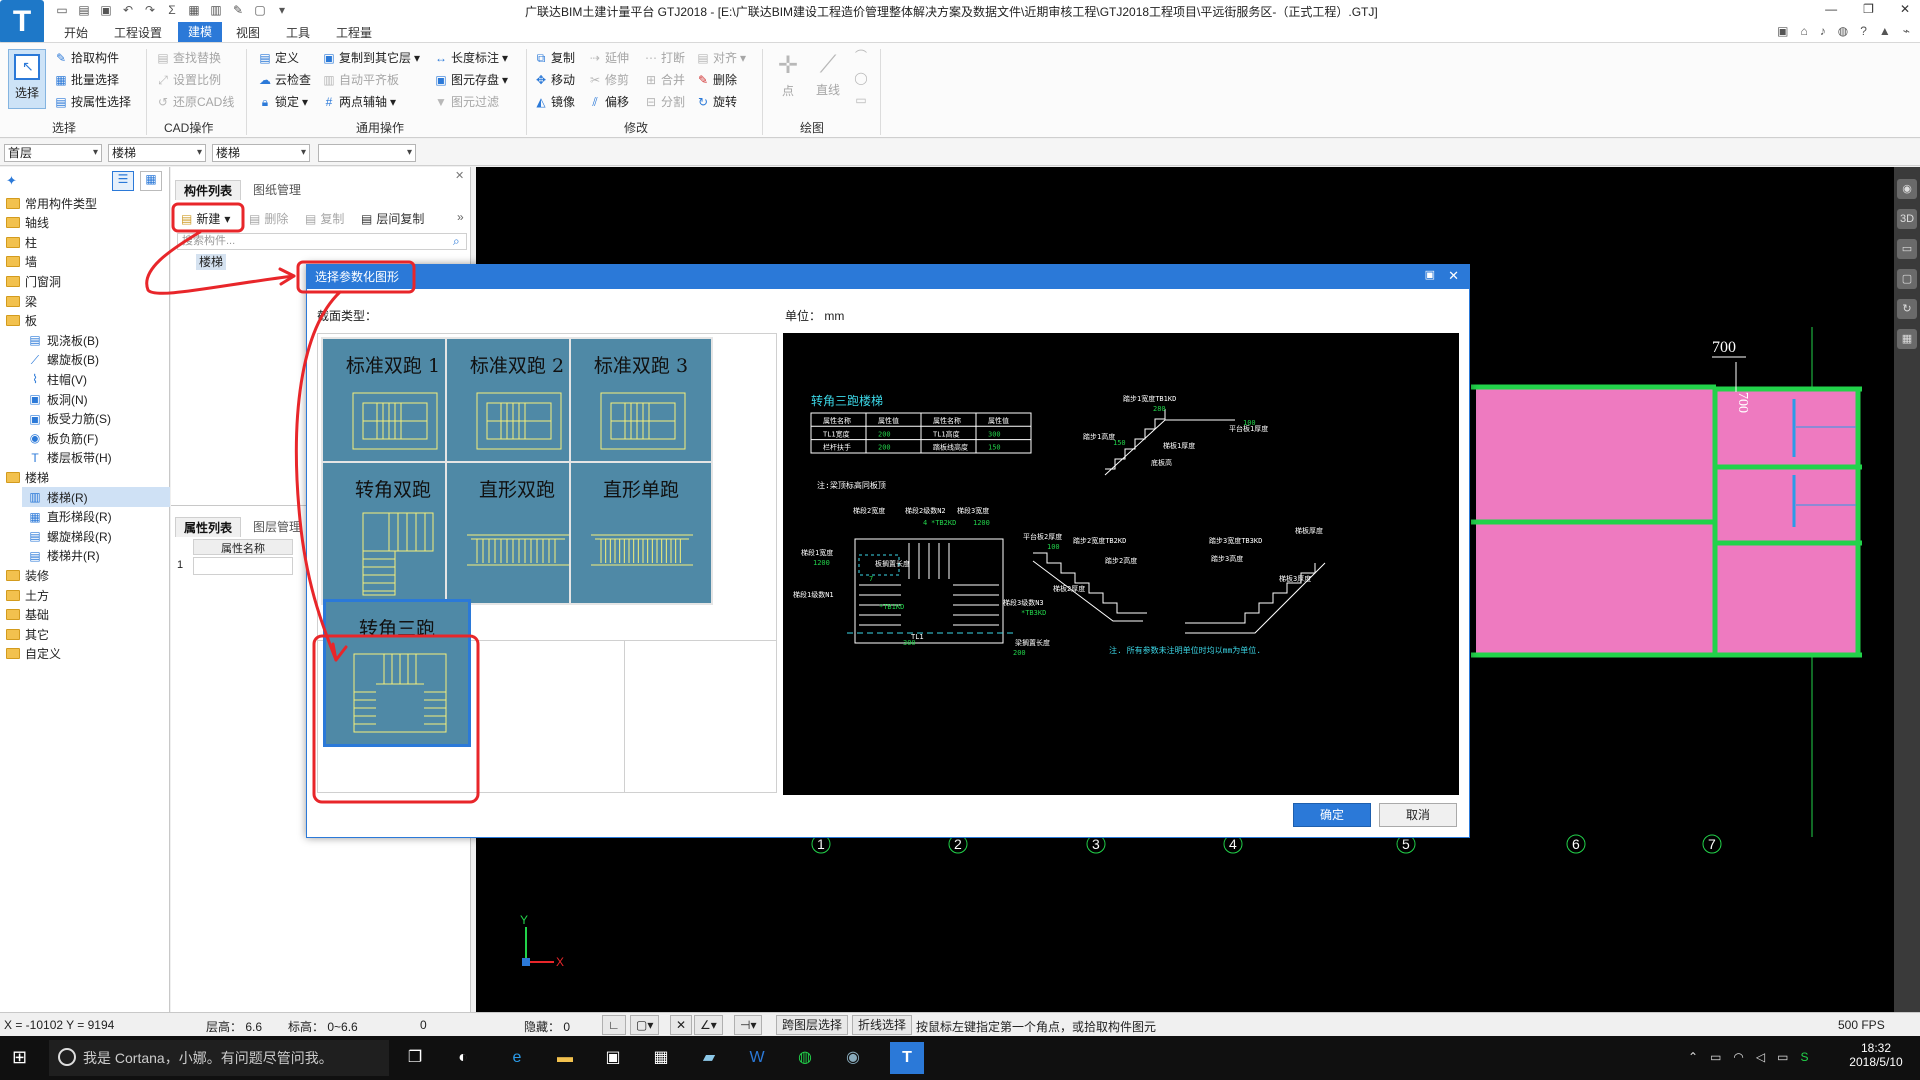 The image size is (1920, 1080). I want to click on shape-tile: 标准双跑 2, so click(517, 409).